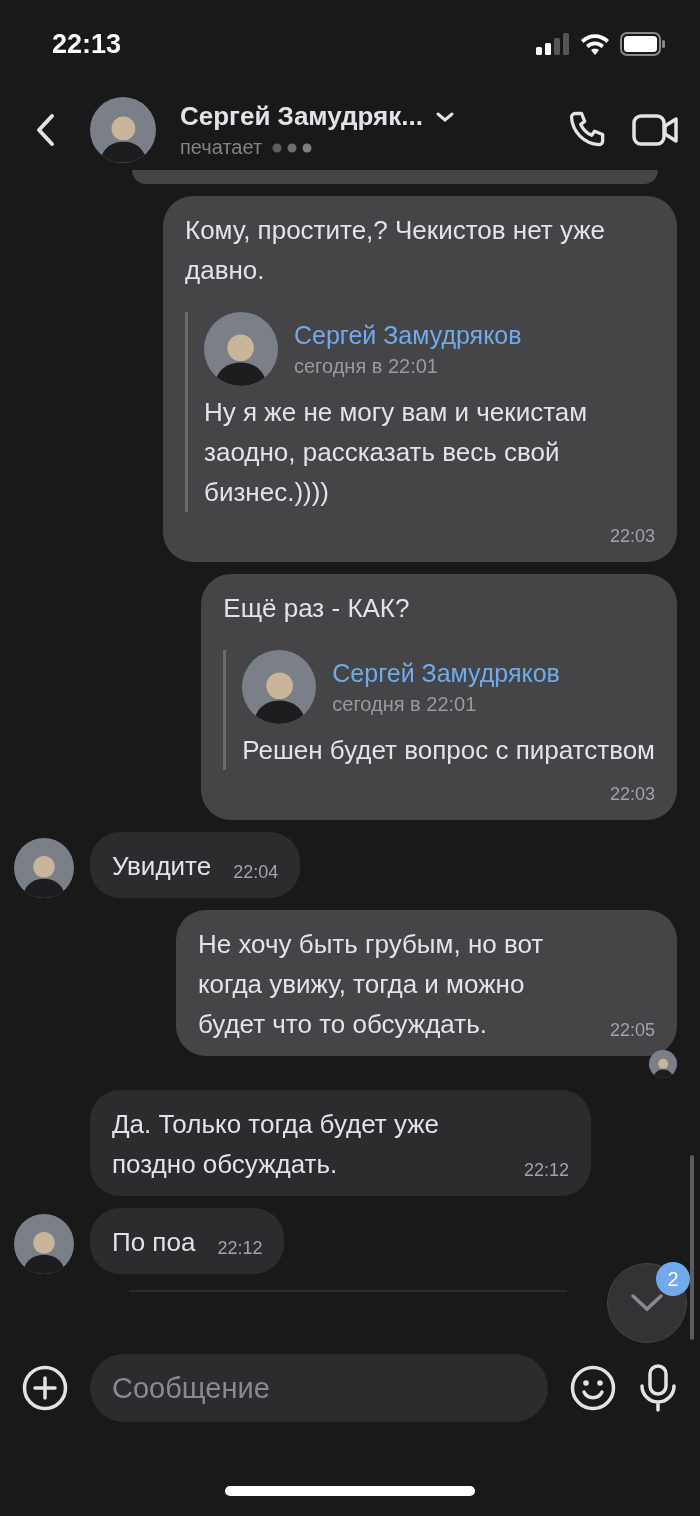 This screenshot has height=1516, width=700. Describe the element at coordinates (396, 250) in the screenshot. I see `message-text: Кому, простите,? Чекистов нет уже давно.` at that location.